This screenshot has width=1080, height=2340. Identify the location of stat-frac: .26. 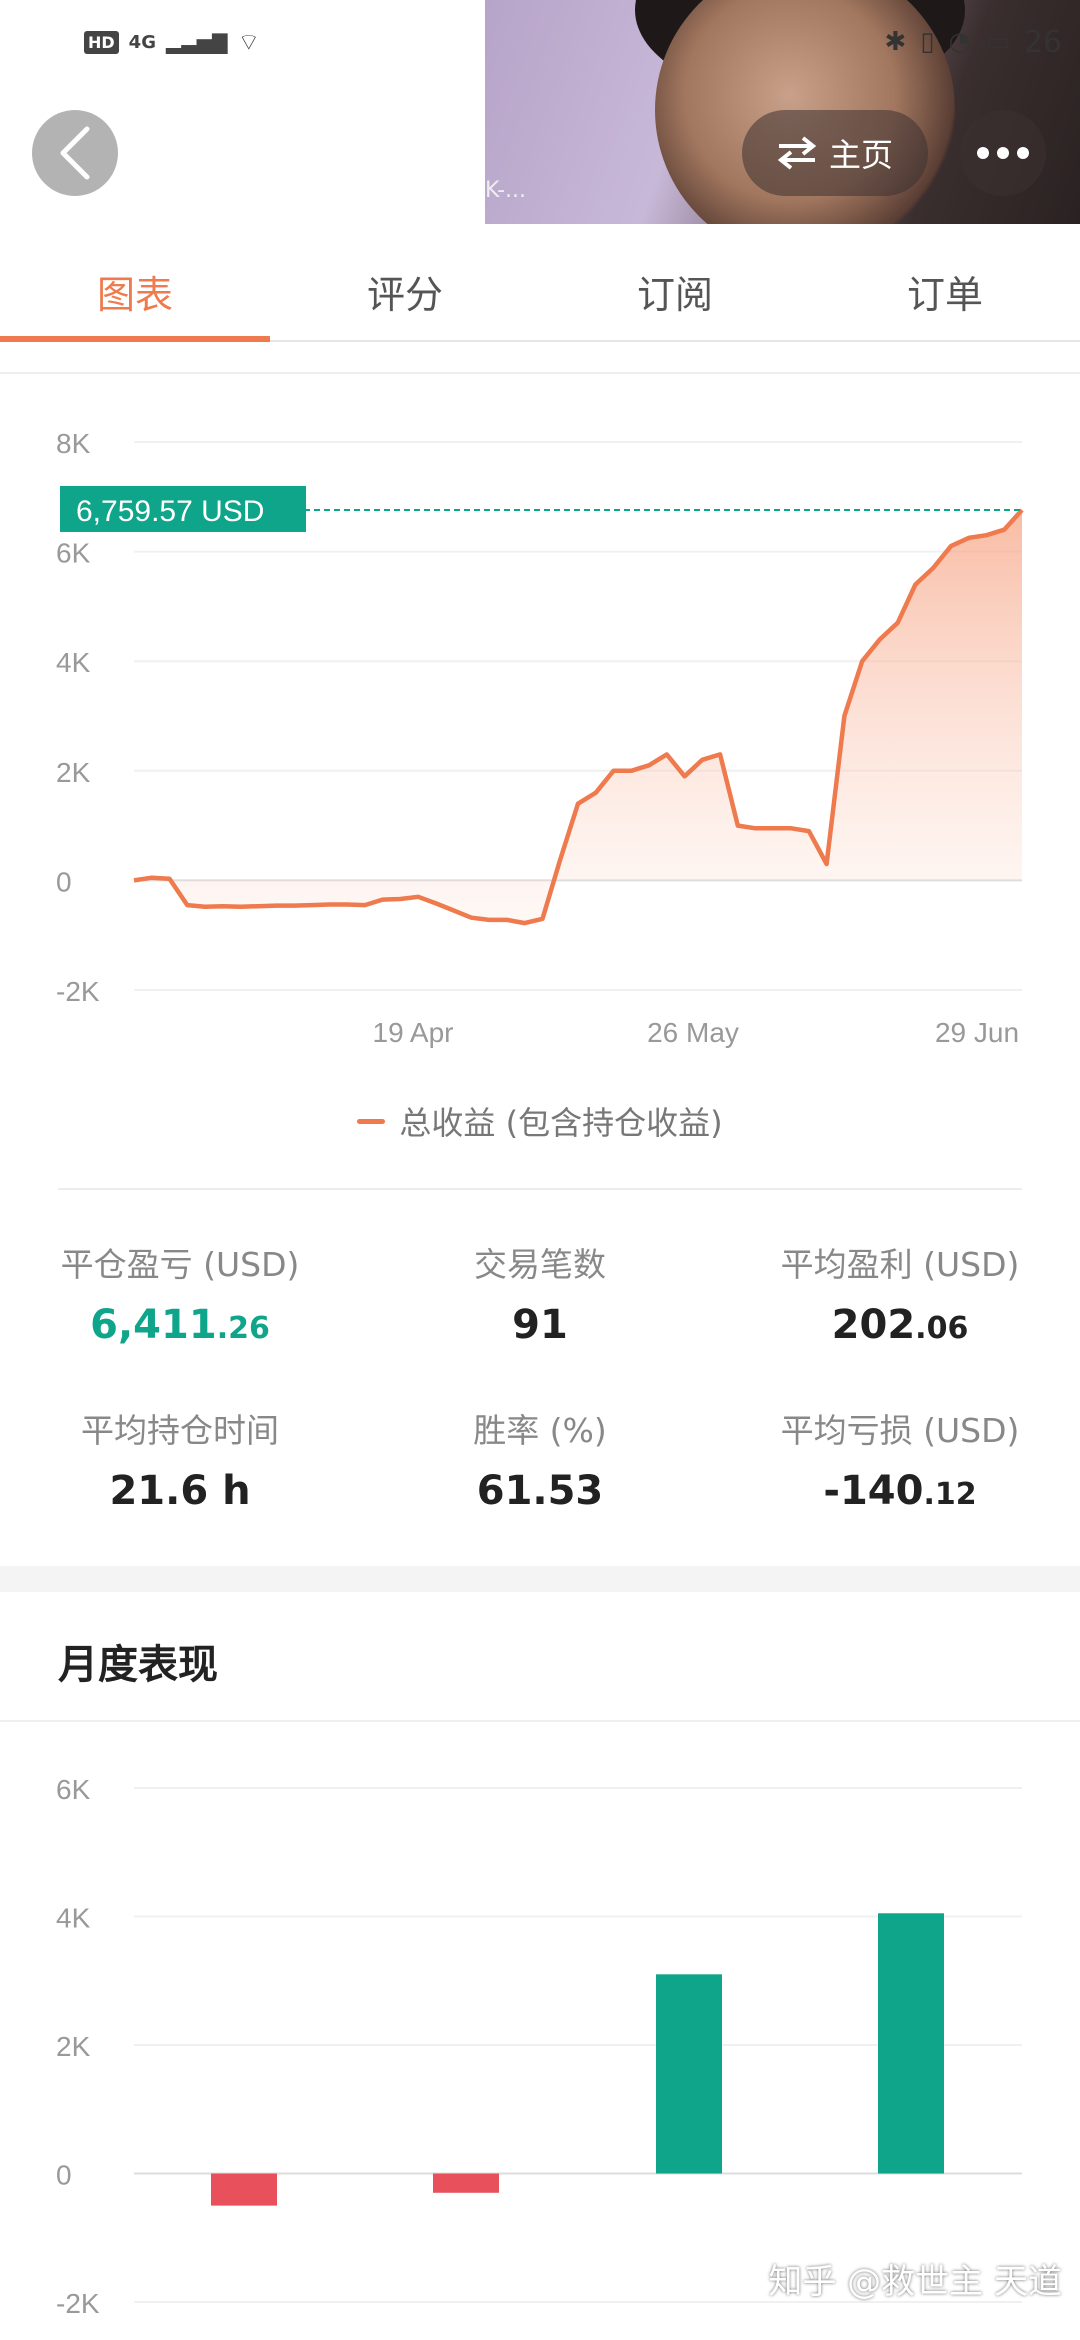
(243, 1328).